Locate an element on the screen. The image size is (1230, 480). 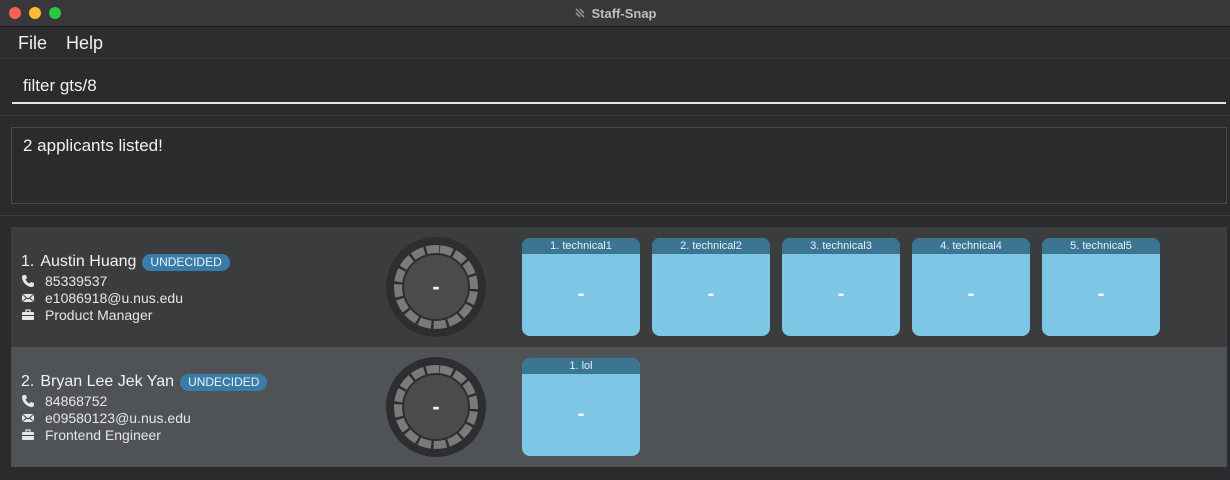
applicant-index: 1. is located at coordinates (28, 261).